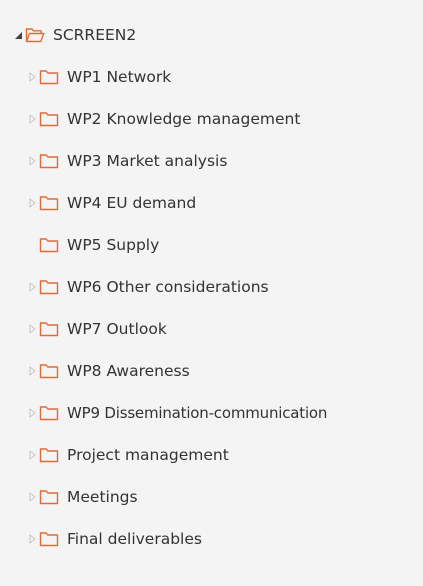 The image size is (423, 586). I want to click on tree-item-label: Meetings, so click(102, 497).